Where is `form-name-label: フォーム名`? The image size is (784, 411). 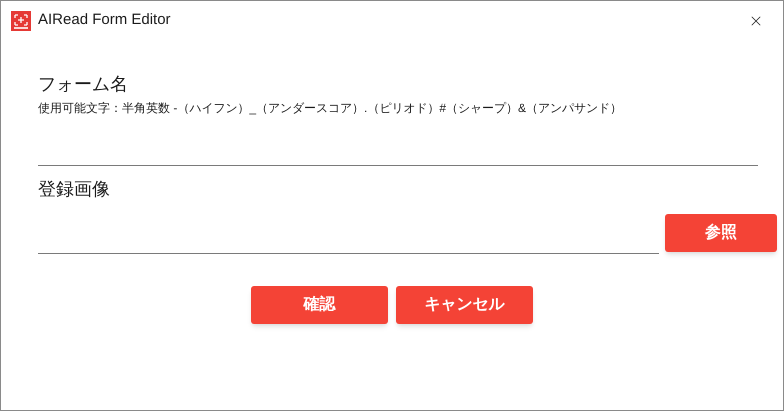 form-name-label: フォーム名 is located at coordinates (83, 84).